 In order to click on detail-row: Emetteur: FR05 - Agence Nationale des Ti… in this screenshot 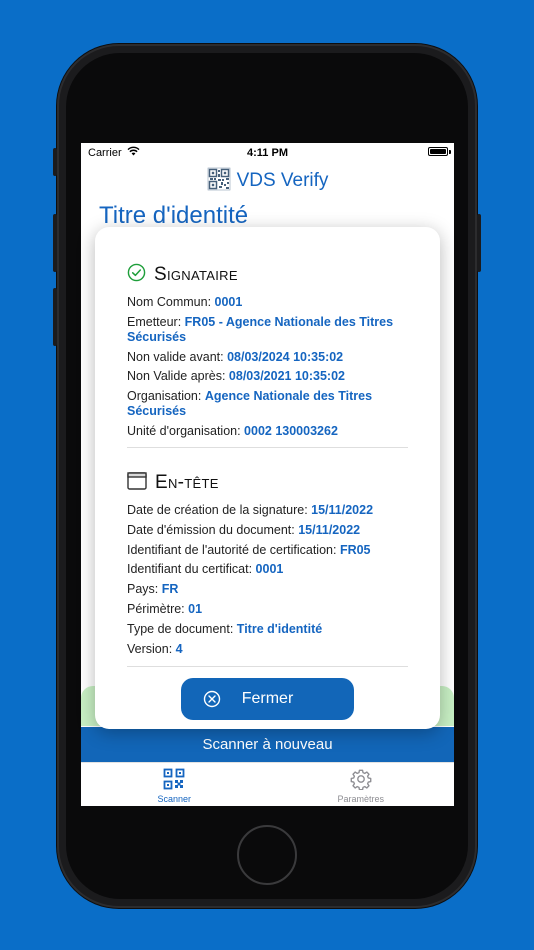, I will do `click(267, 330)`.